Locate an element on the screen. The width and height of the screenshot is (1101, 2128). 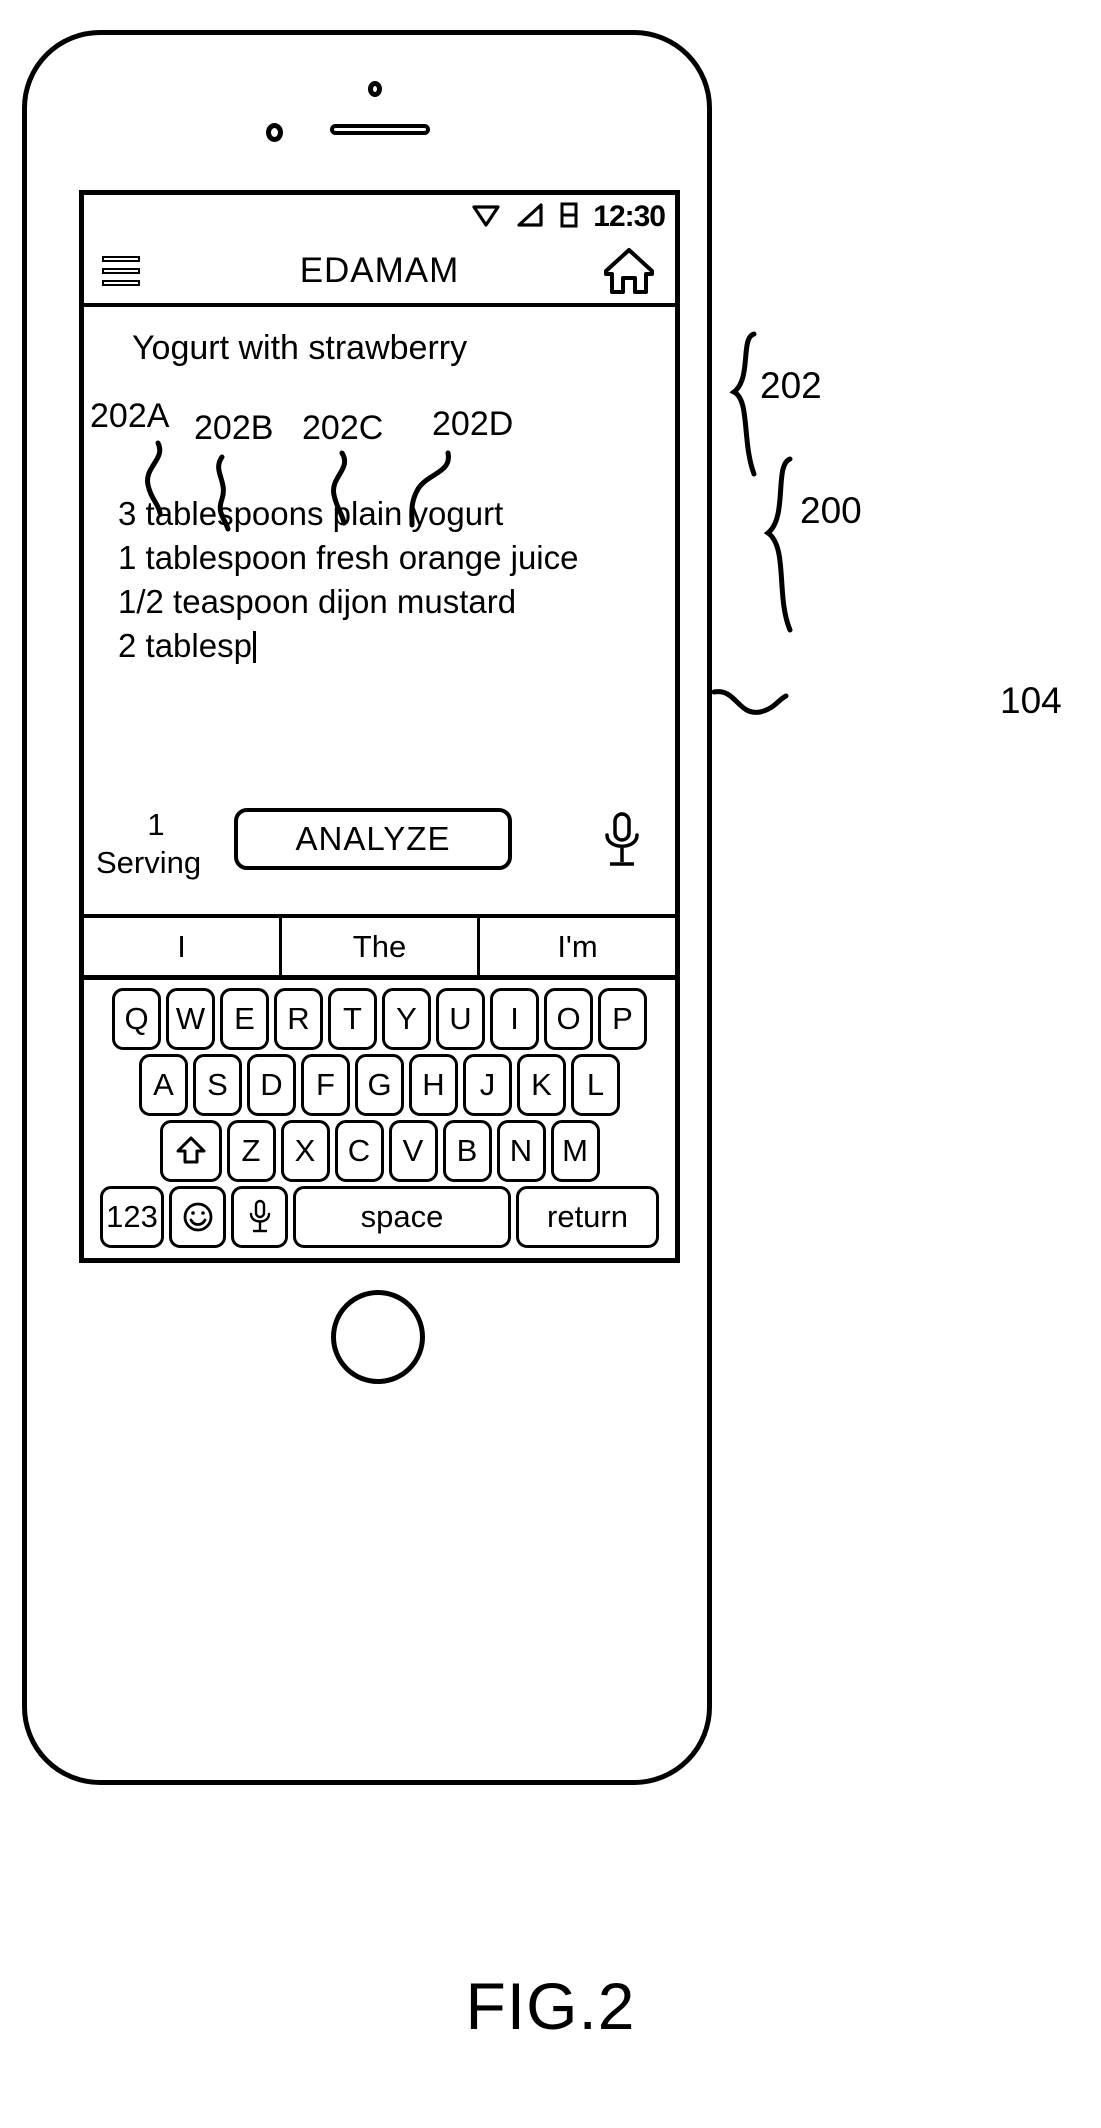
callout-label-202b: 202B is located at coordinates (234, 428).